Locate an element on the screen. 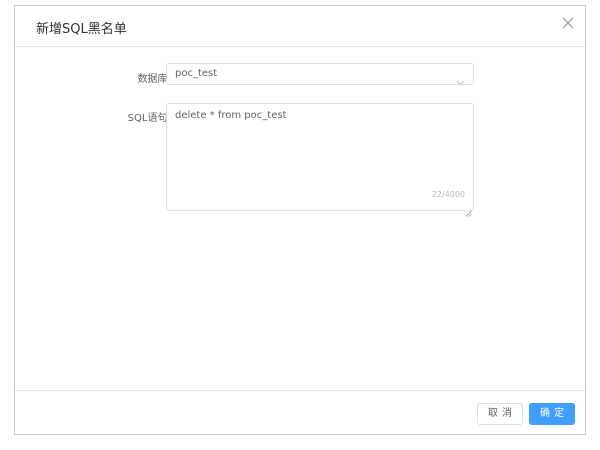  confirm-button: 确定 is located at coordinates (552, 414).